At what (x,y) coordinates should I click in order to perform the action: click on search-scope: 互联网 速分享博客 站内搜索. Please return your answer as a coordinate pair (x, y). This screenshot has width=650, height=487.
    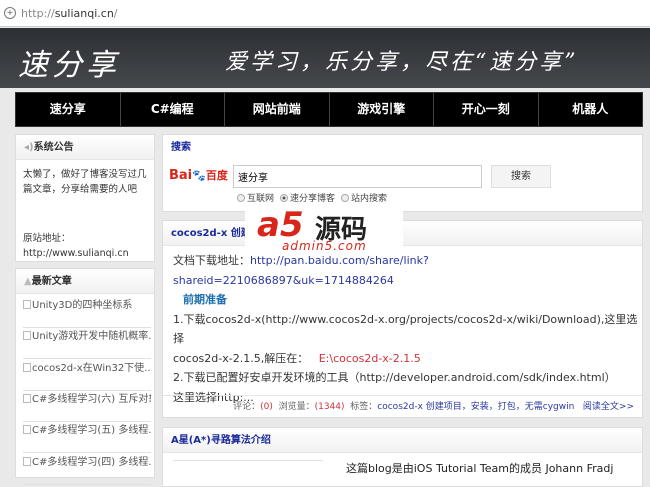
    Looking at the image, I should click on (312, 197).